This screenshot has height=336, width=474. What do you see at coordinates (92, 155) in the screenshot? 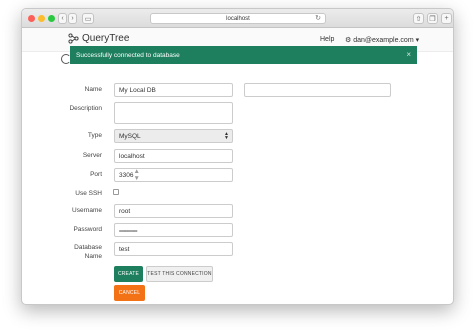
I see `server-label: Server` at bounding box center [92, 155].